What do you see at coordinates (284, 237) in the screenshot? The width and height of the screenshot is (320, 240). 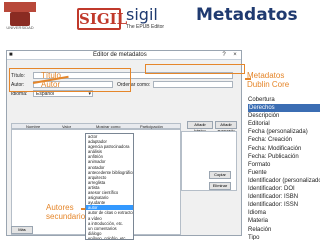 I see `metadata-option: Tipo` at bounding box center [284, 237].